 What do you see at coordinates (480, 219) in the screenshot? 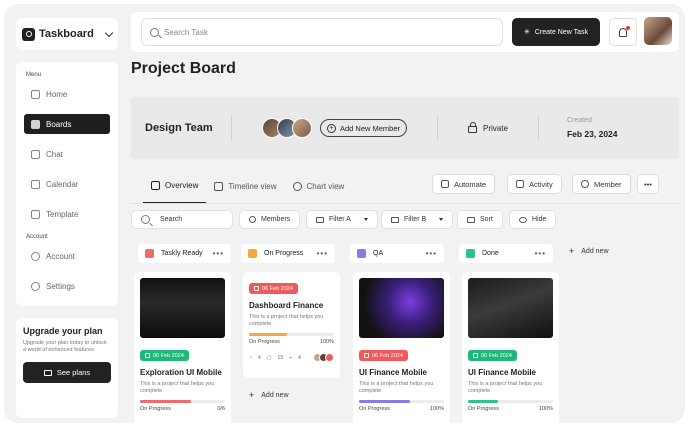
I see `sort-button: Sort` at bounding box center [480, 219].